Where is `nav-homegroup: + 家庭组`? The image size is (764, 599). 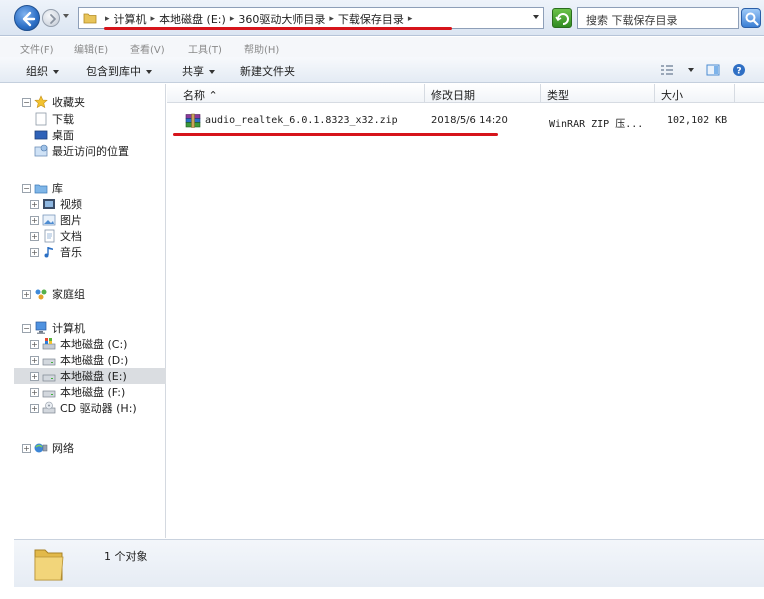 nav-homegroup: + 家庭组 is located at coordinates (98, 294).